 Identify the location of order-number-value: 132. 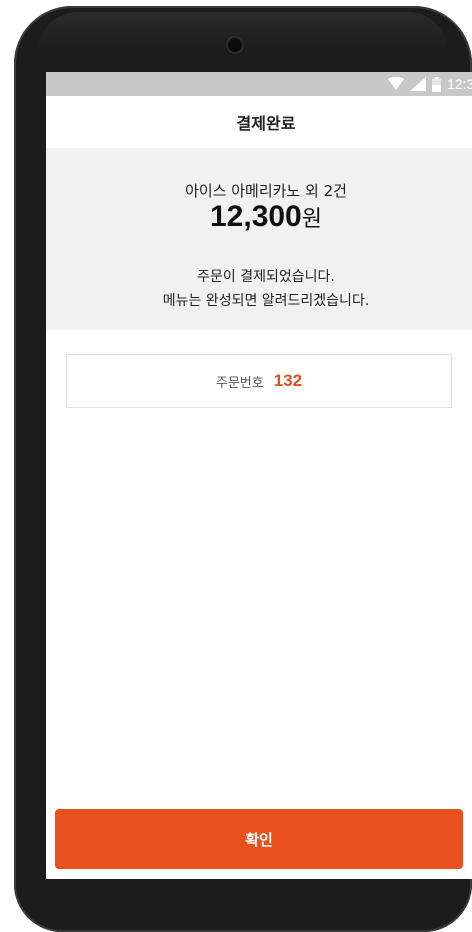
(288, 380).